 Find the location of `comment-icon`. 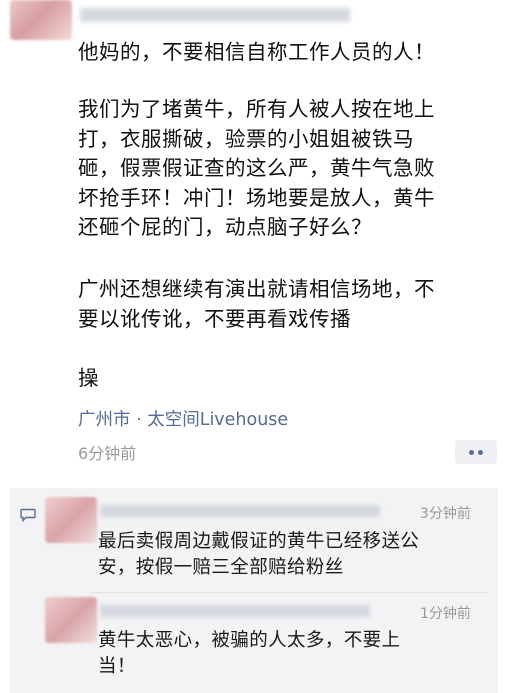

comment-icon is located at coordinates (28, 515).